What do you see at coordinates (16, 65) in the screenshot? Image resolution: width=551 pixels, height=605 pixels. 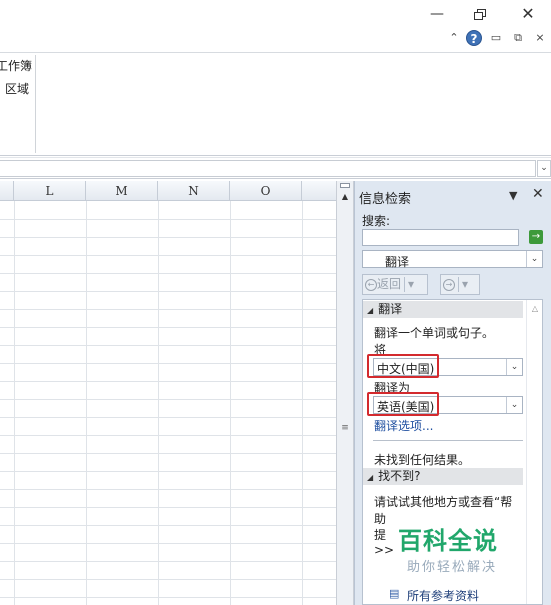 I see `ribbon-command-workbook: 工作簿` at bounding box center [16, 65].